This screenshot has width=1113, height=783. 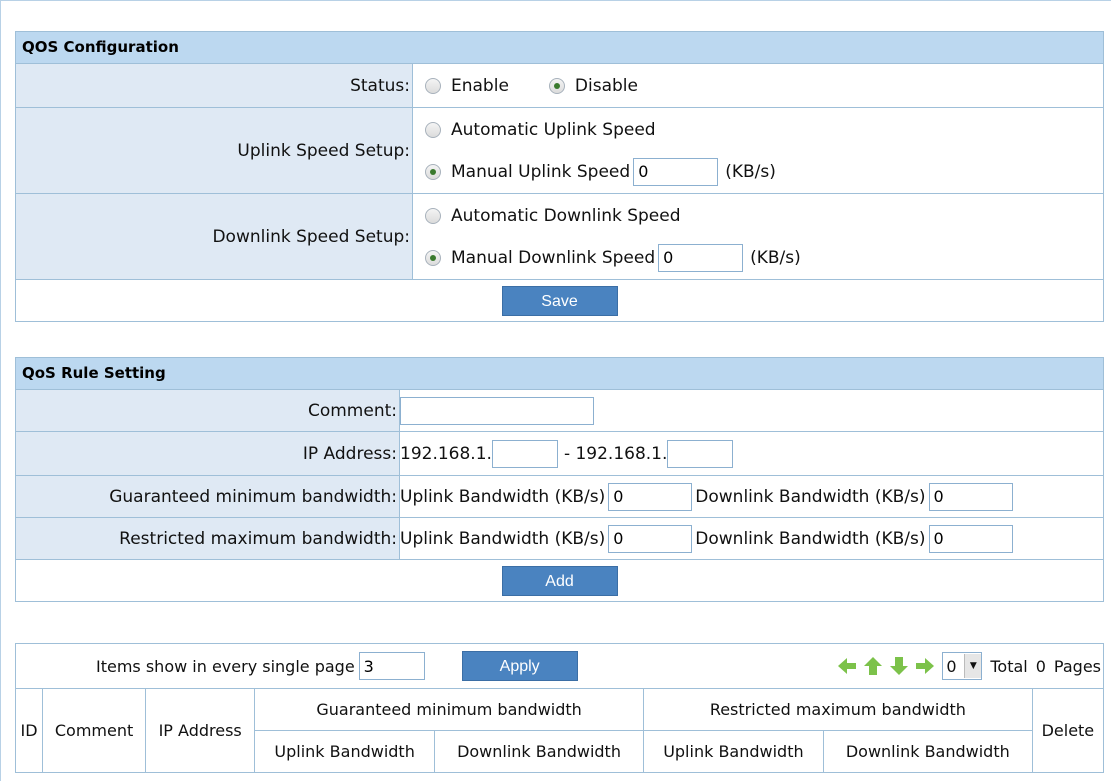 I want to click on uplink-label: Uplink Speed Setup:, so click(x=214, y=150).